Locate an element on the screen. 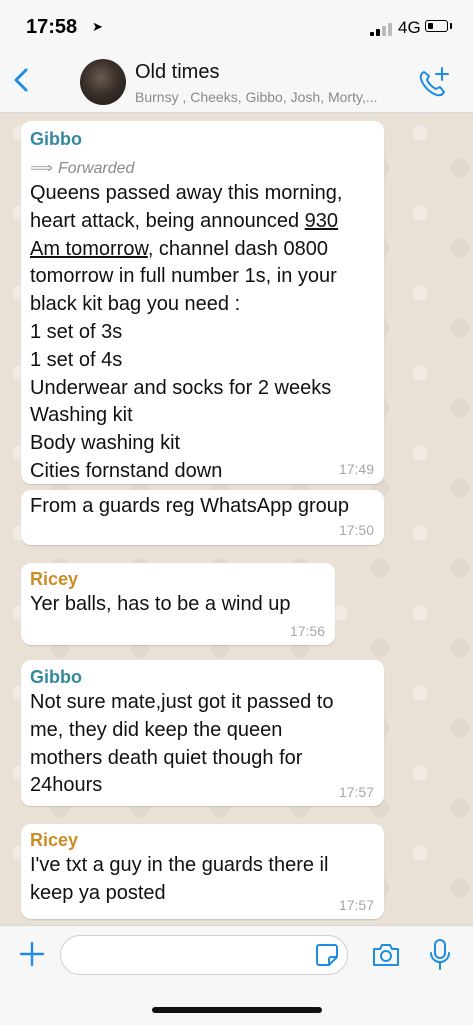 This screenshot has width=473, height=1025. plus-icon is located at coordinates (32, 956).